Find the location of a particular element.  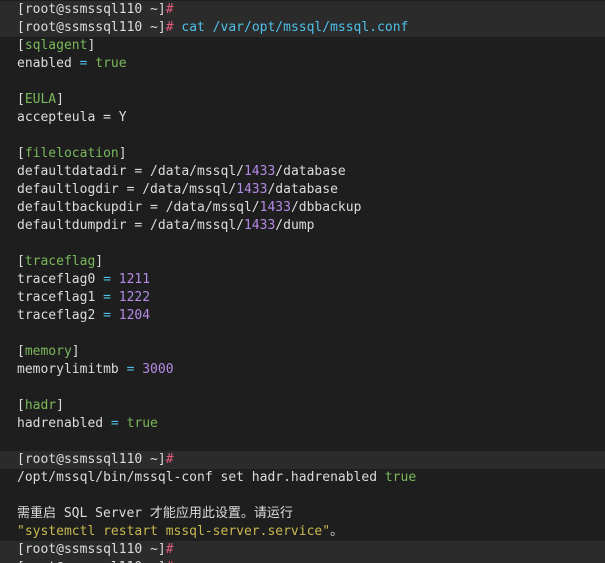

section-header-traceflag: [traceflag] is located at coordinates (302, 262).